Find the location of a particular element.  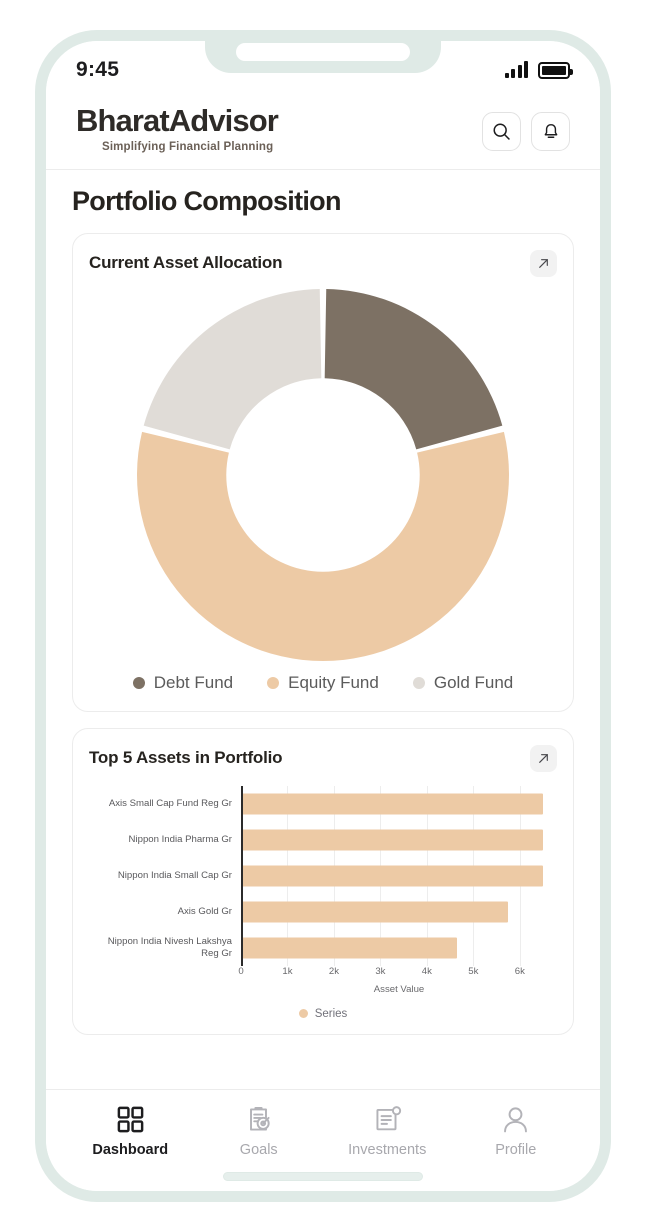

bar-x-axis-title: Asset Value is located at coordinates (399, 989).